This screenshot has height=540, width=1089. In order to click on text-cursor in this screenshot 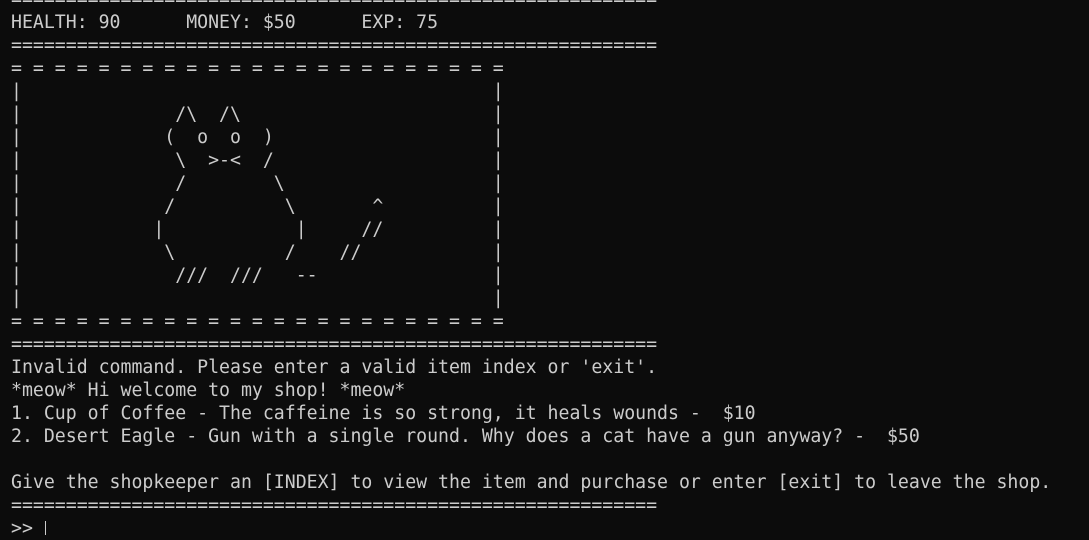, I will do `click(45, 528)`.